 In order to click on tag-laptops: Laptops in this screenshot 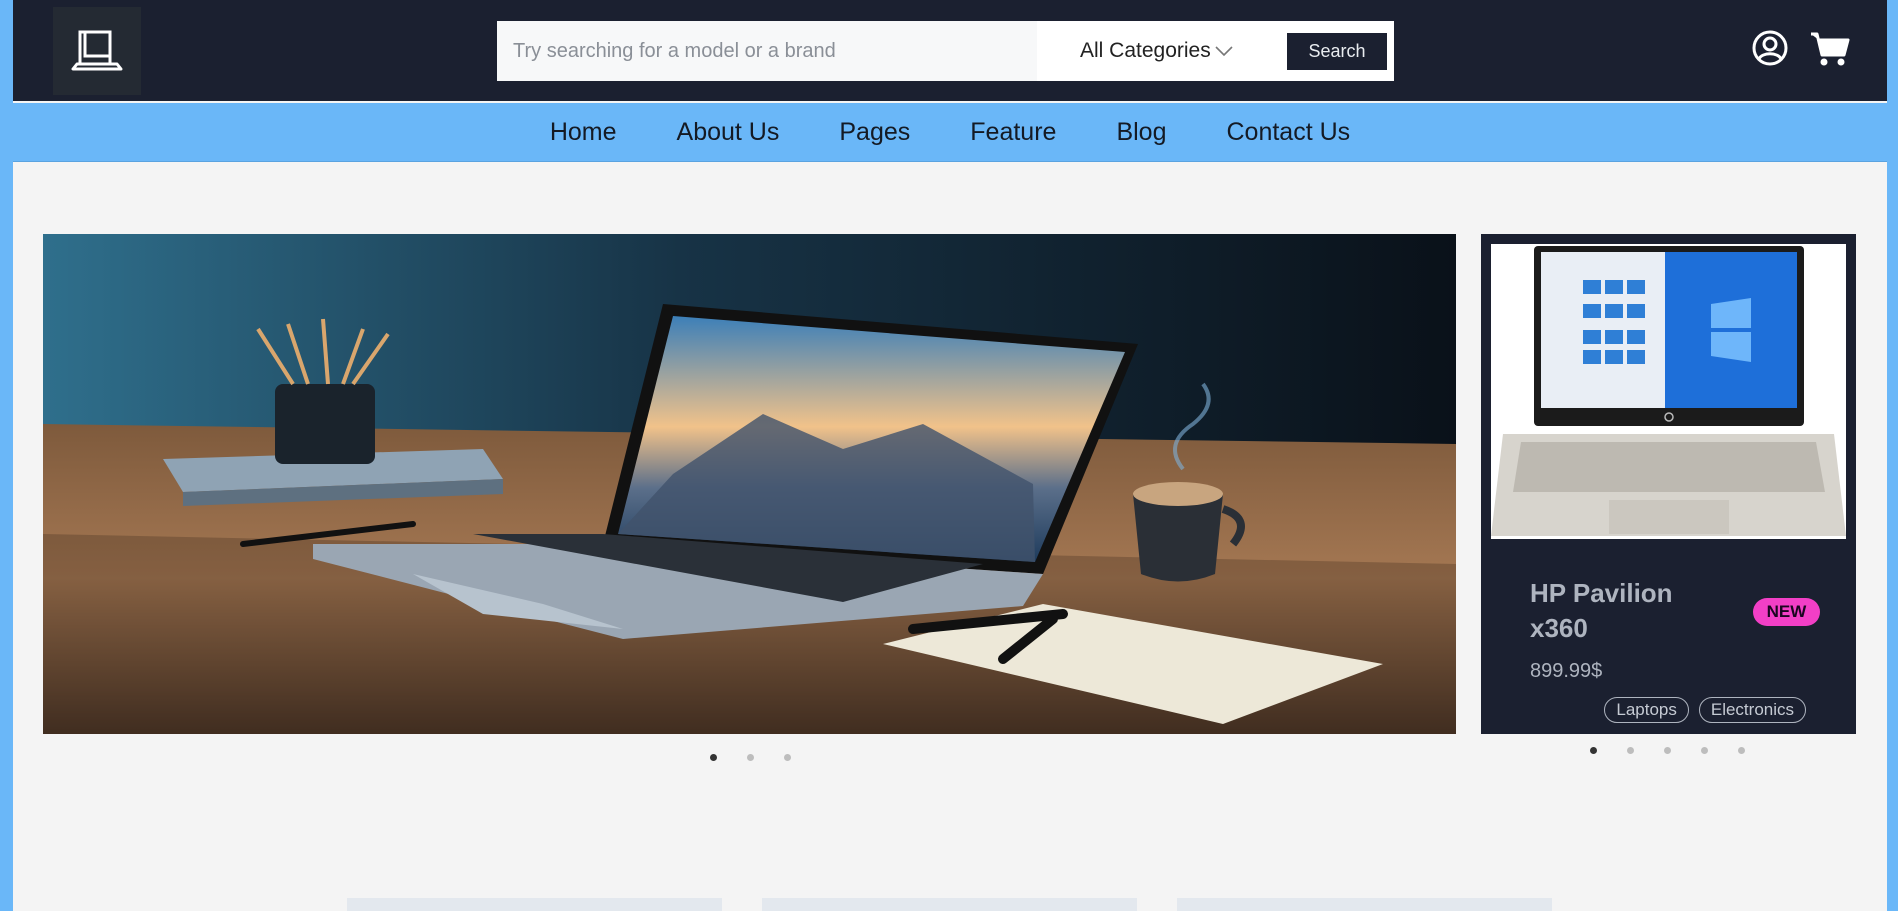, I will do `click(1646, 710)`.